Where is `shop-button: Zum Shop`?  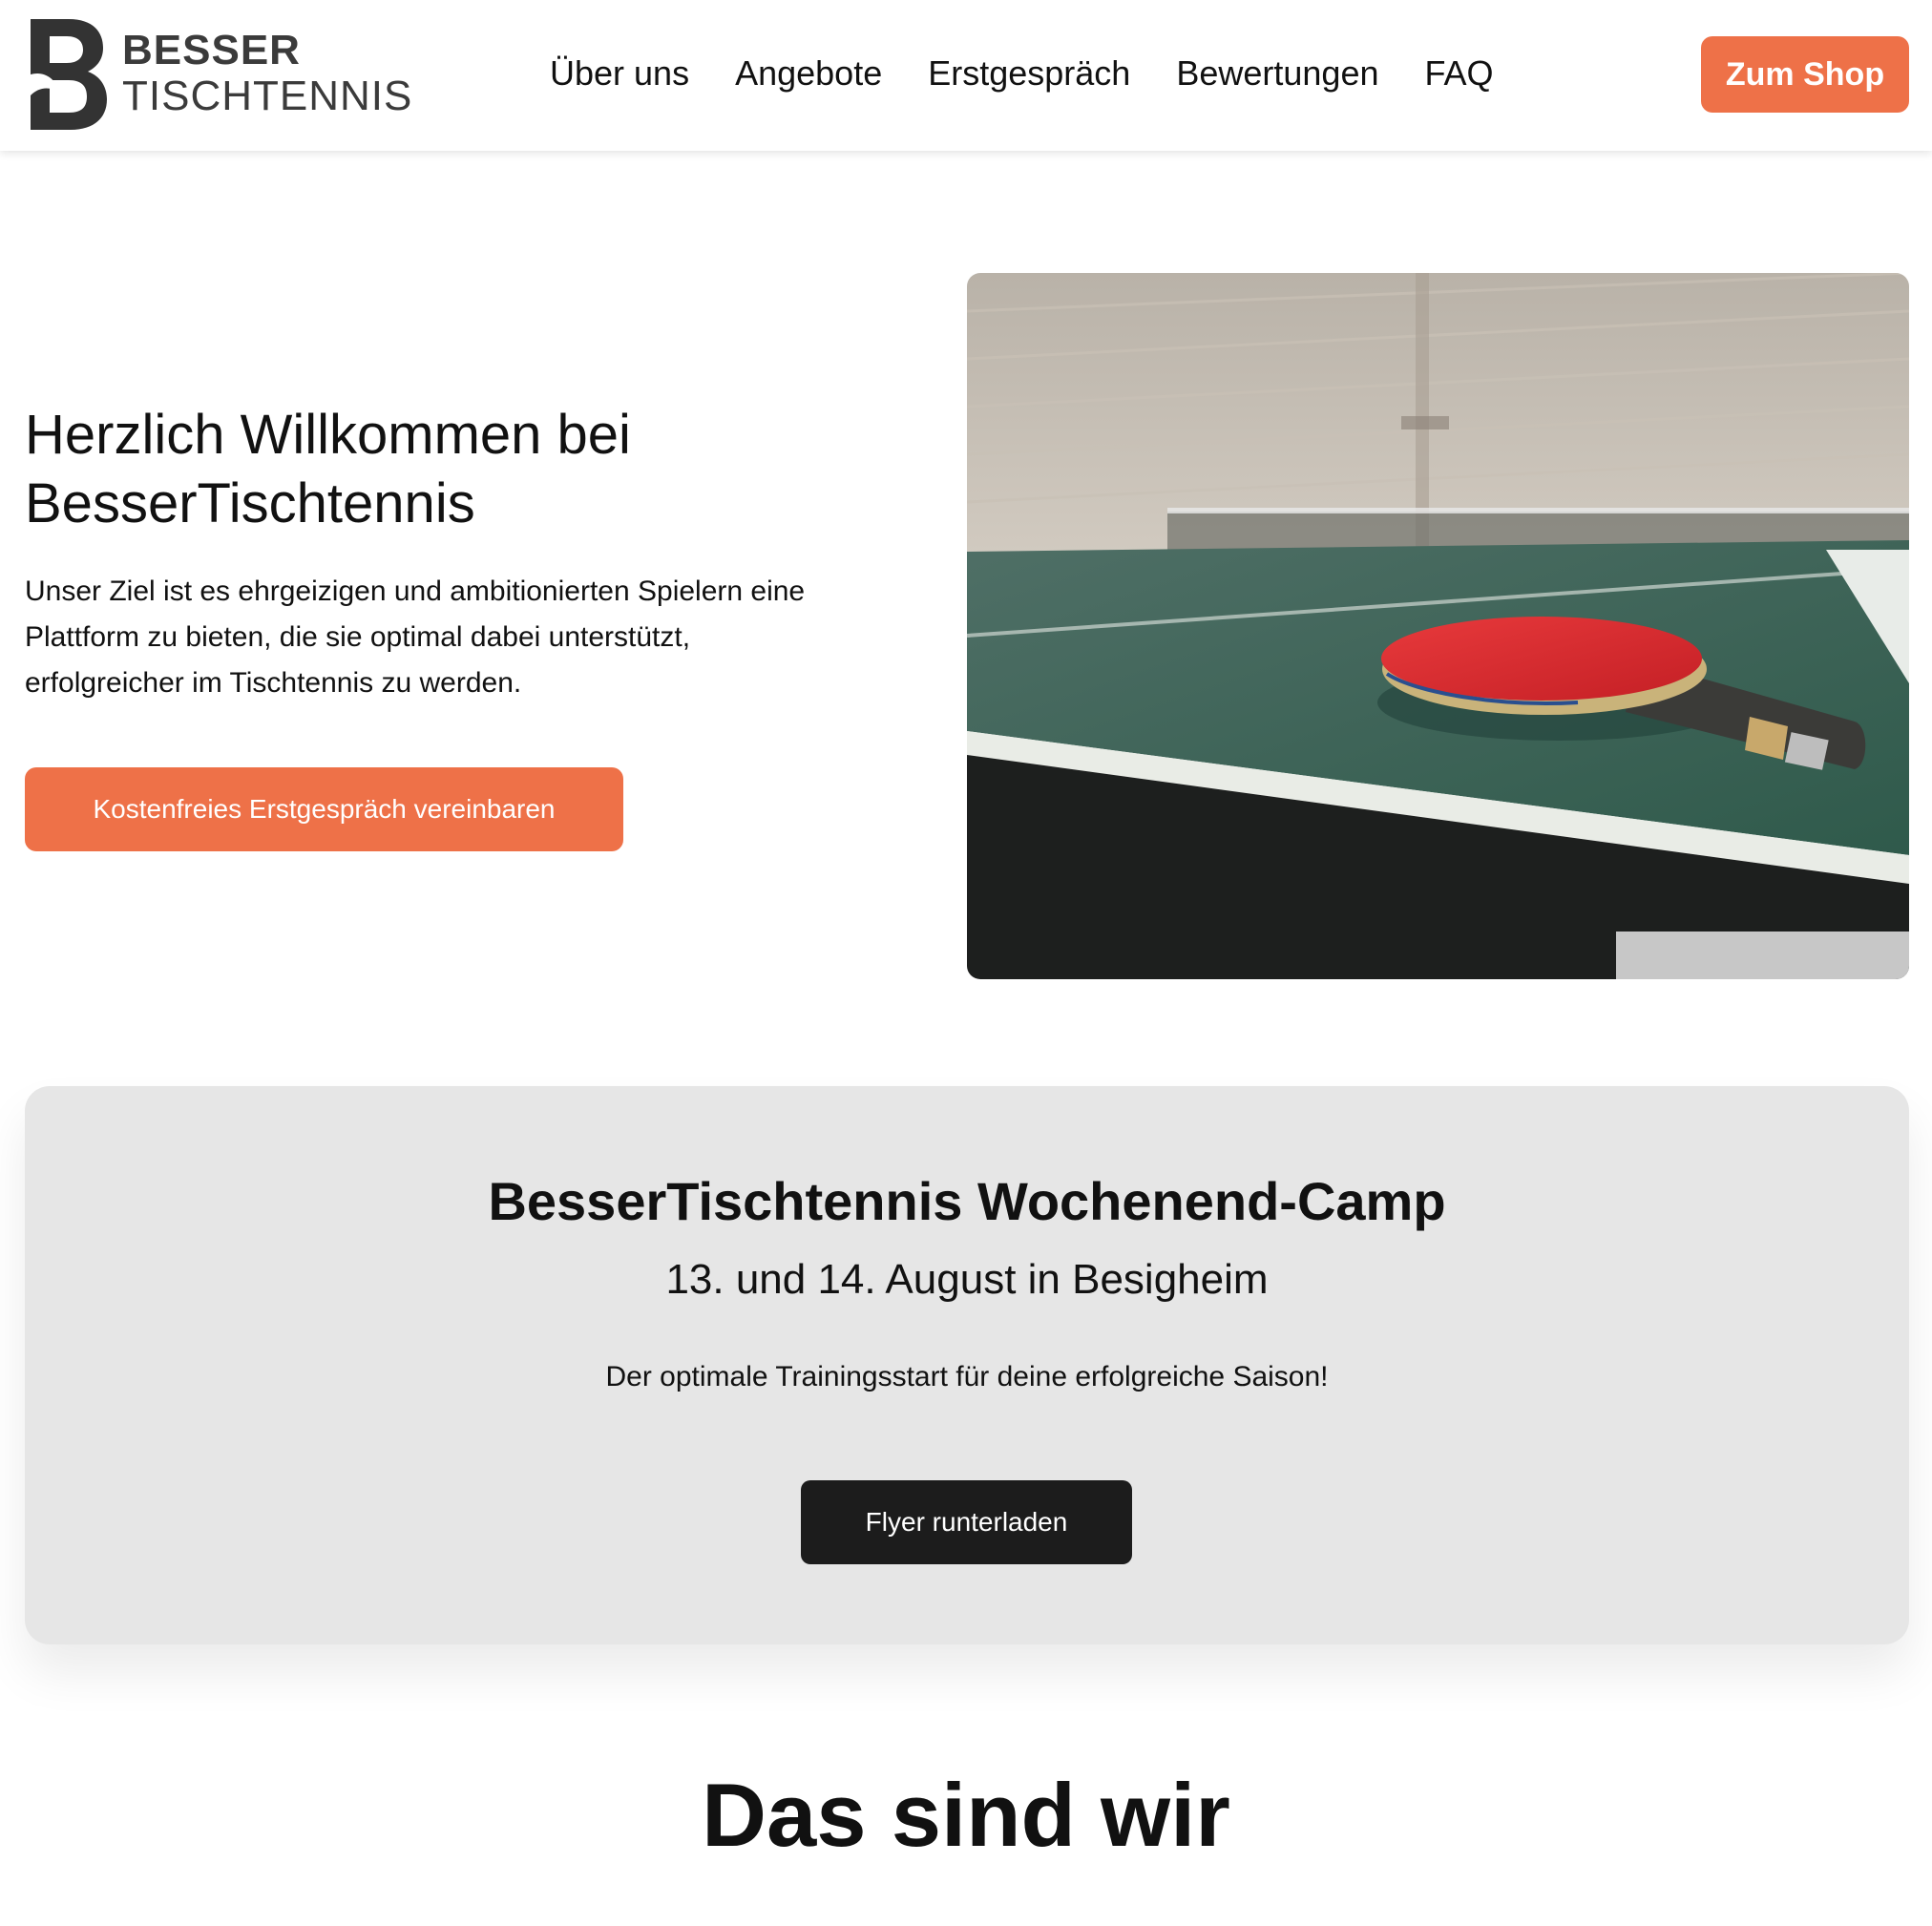
shop-button: Zum Shop is located at coordinates (1805, 75).